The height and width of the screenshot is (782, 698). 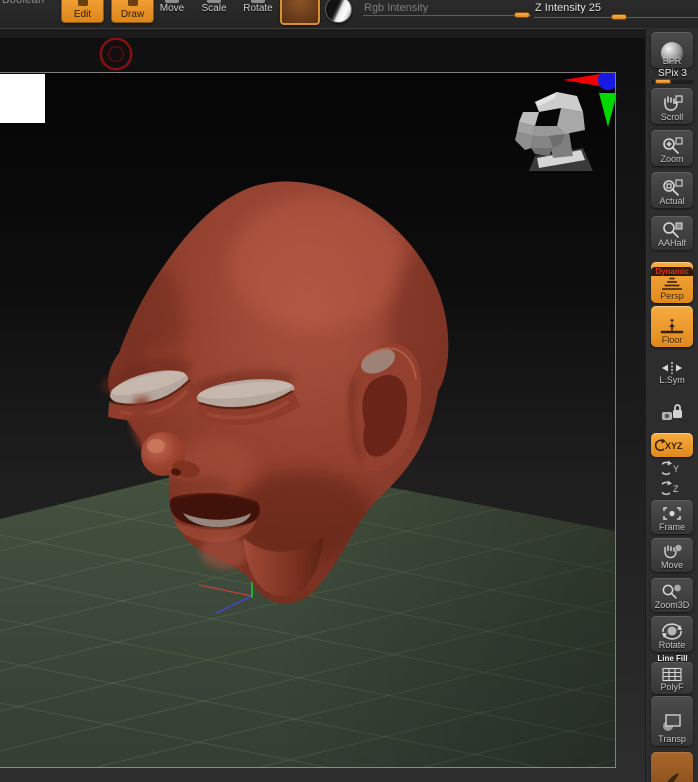 I want to click on lsym-button: L.Sym, so click(x=672, y=371).